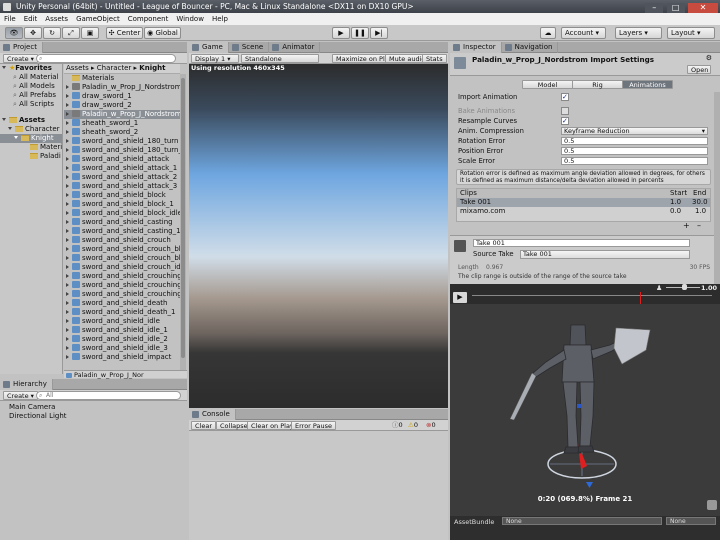  I want to click on console-clear-button: Clear, so click(203, 425).